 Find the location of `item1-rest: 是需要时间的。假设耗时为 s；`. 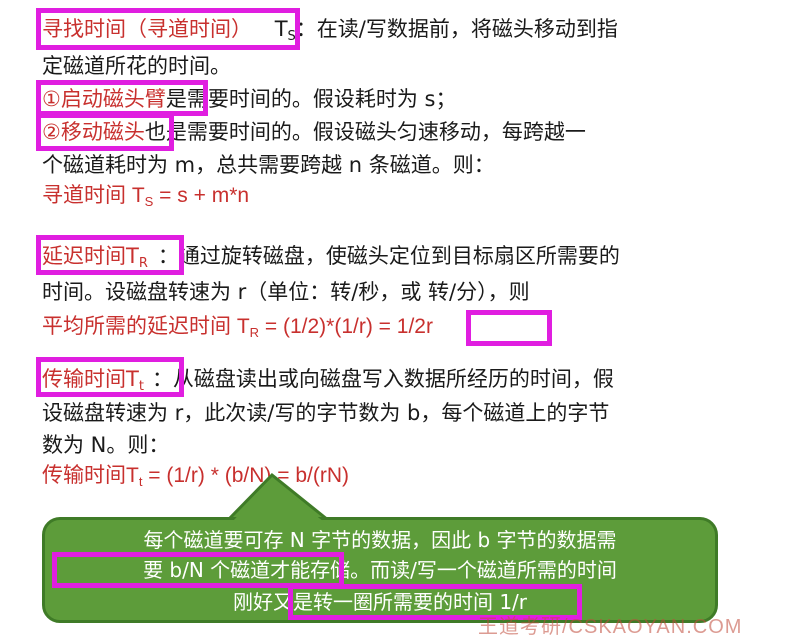

item1-rest: 是需要时间的。假设耗时为 s； is located at coordinates (311, 99).